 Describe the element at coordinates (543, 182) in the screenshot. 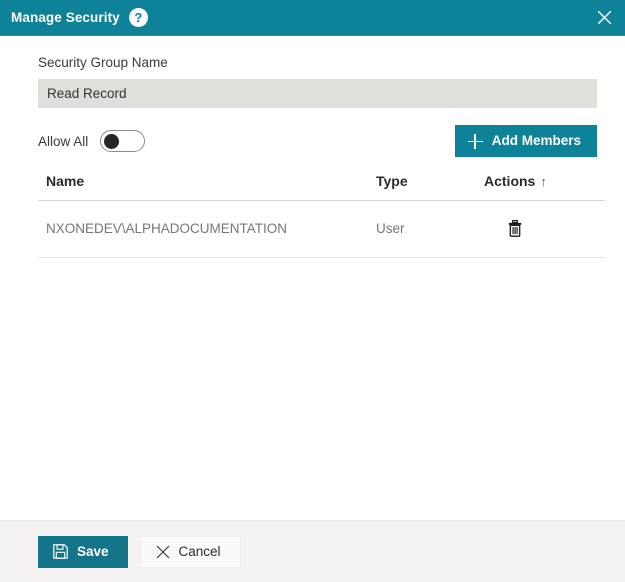

I see `sort-ascending-icon: ↑` at that location.